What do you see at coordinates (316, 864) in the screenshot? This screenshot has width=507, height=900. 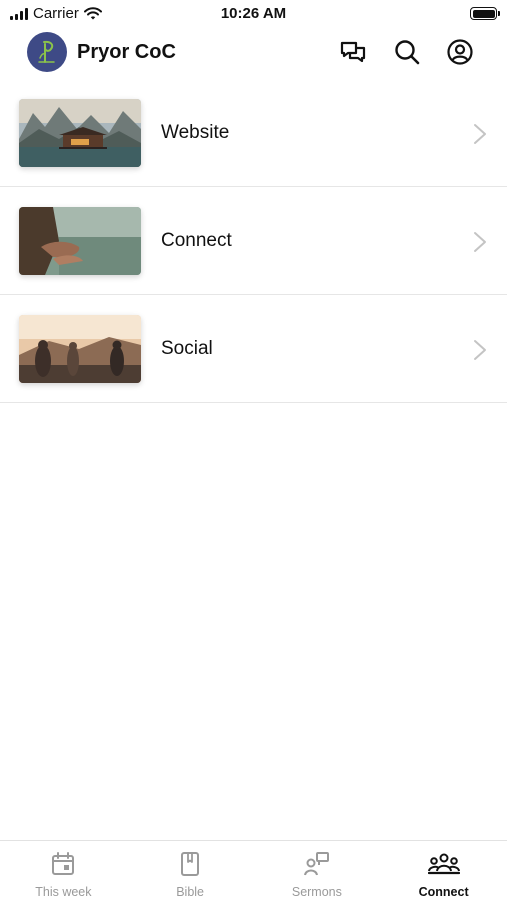 I see `sermons-icon` at bounding box center [316, 864].